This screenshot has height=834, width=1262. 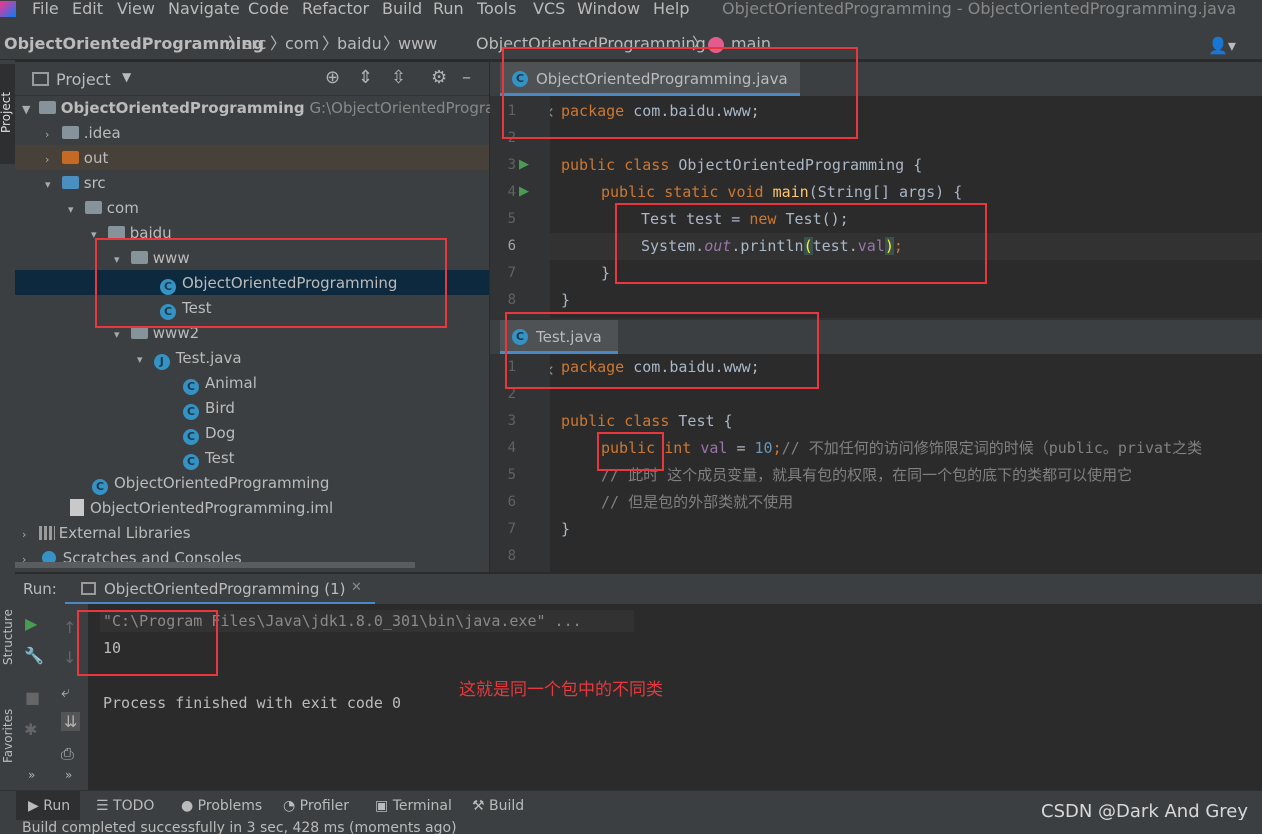 I want to click on code-line: public static void main(String[] args) {, so click(x=781, y=192).